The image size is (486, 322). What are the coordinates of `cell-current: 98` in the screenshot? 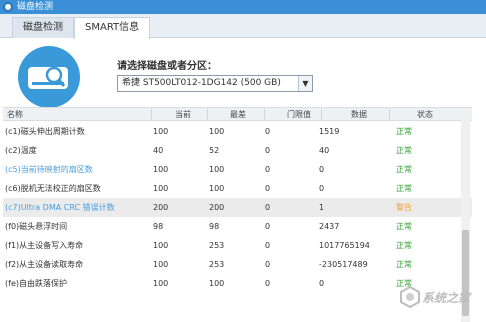 It's located at (158, 226).